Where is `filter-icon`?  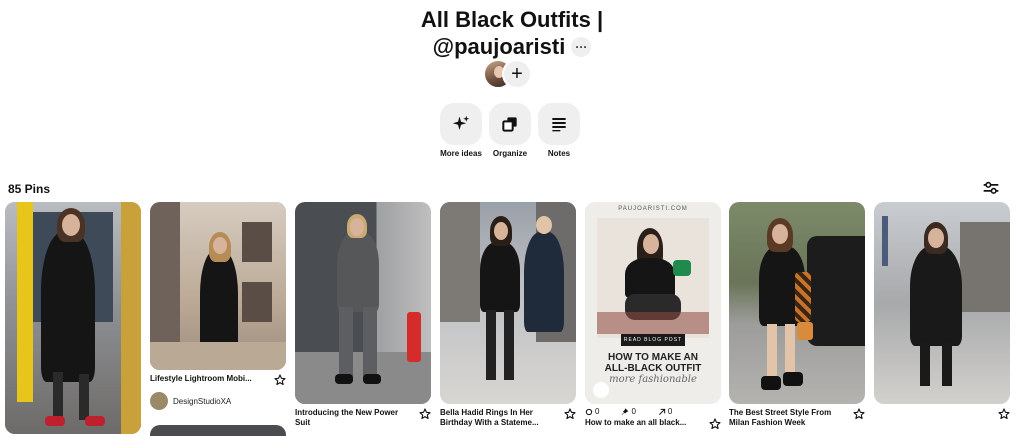
filter-icon is located at coordinates (991, 187).